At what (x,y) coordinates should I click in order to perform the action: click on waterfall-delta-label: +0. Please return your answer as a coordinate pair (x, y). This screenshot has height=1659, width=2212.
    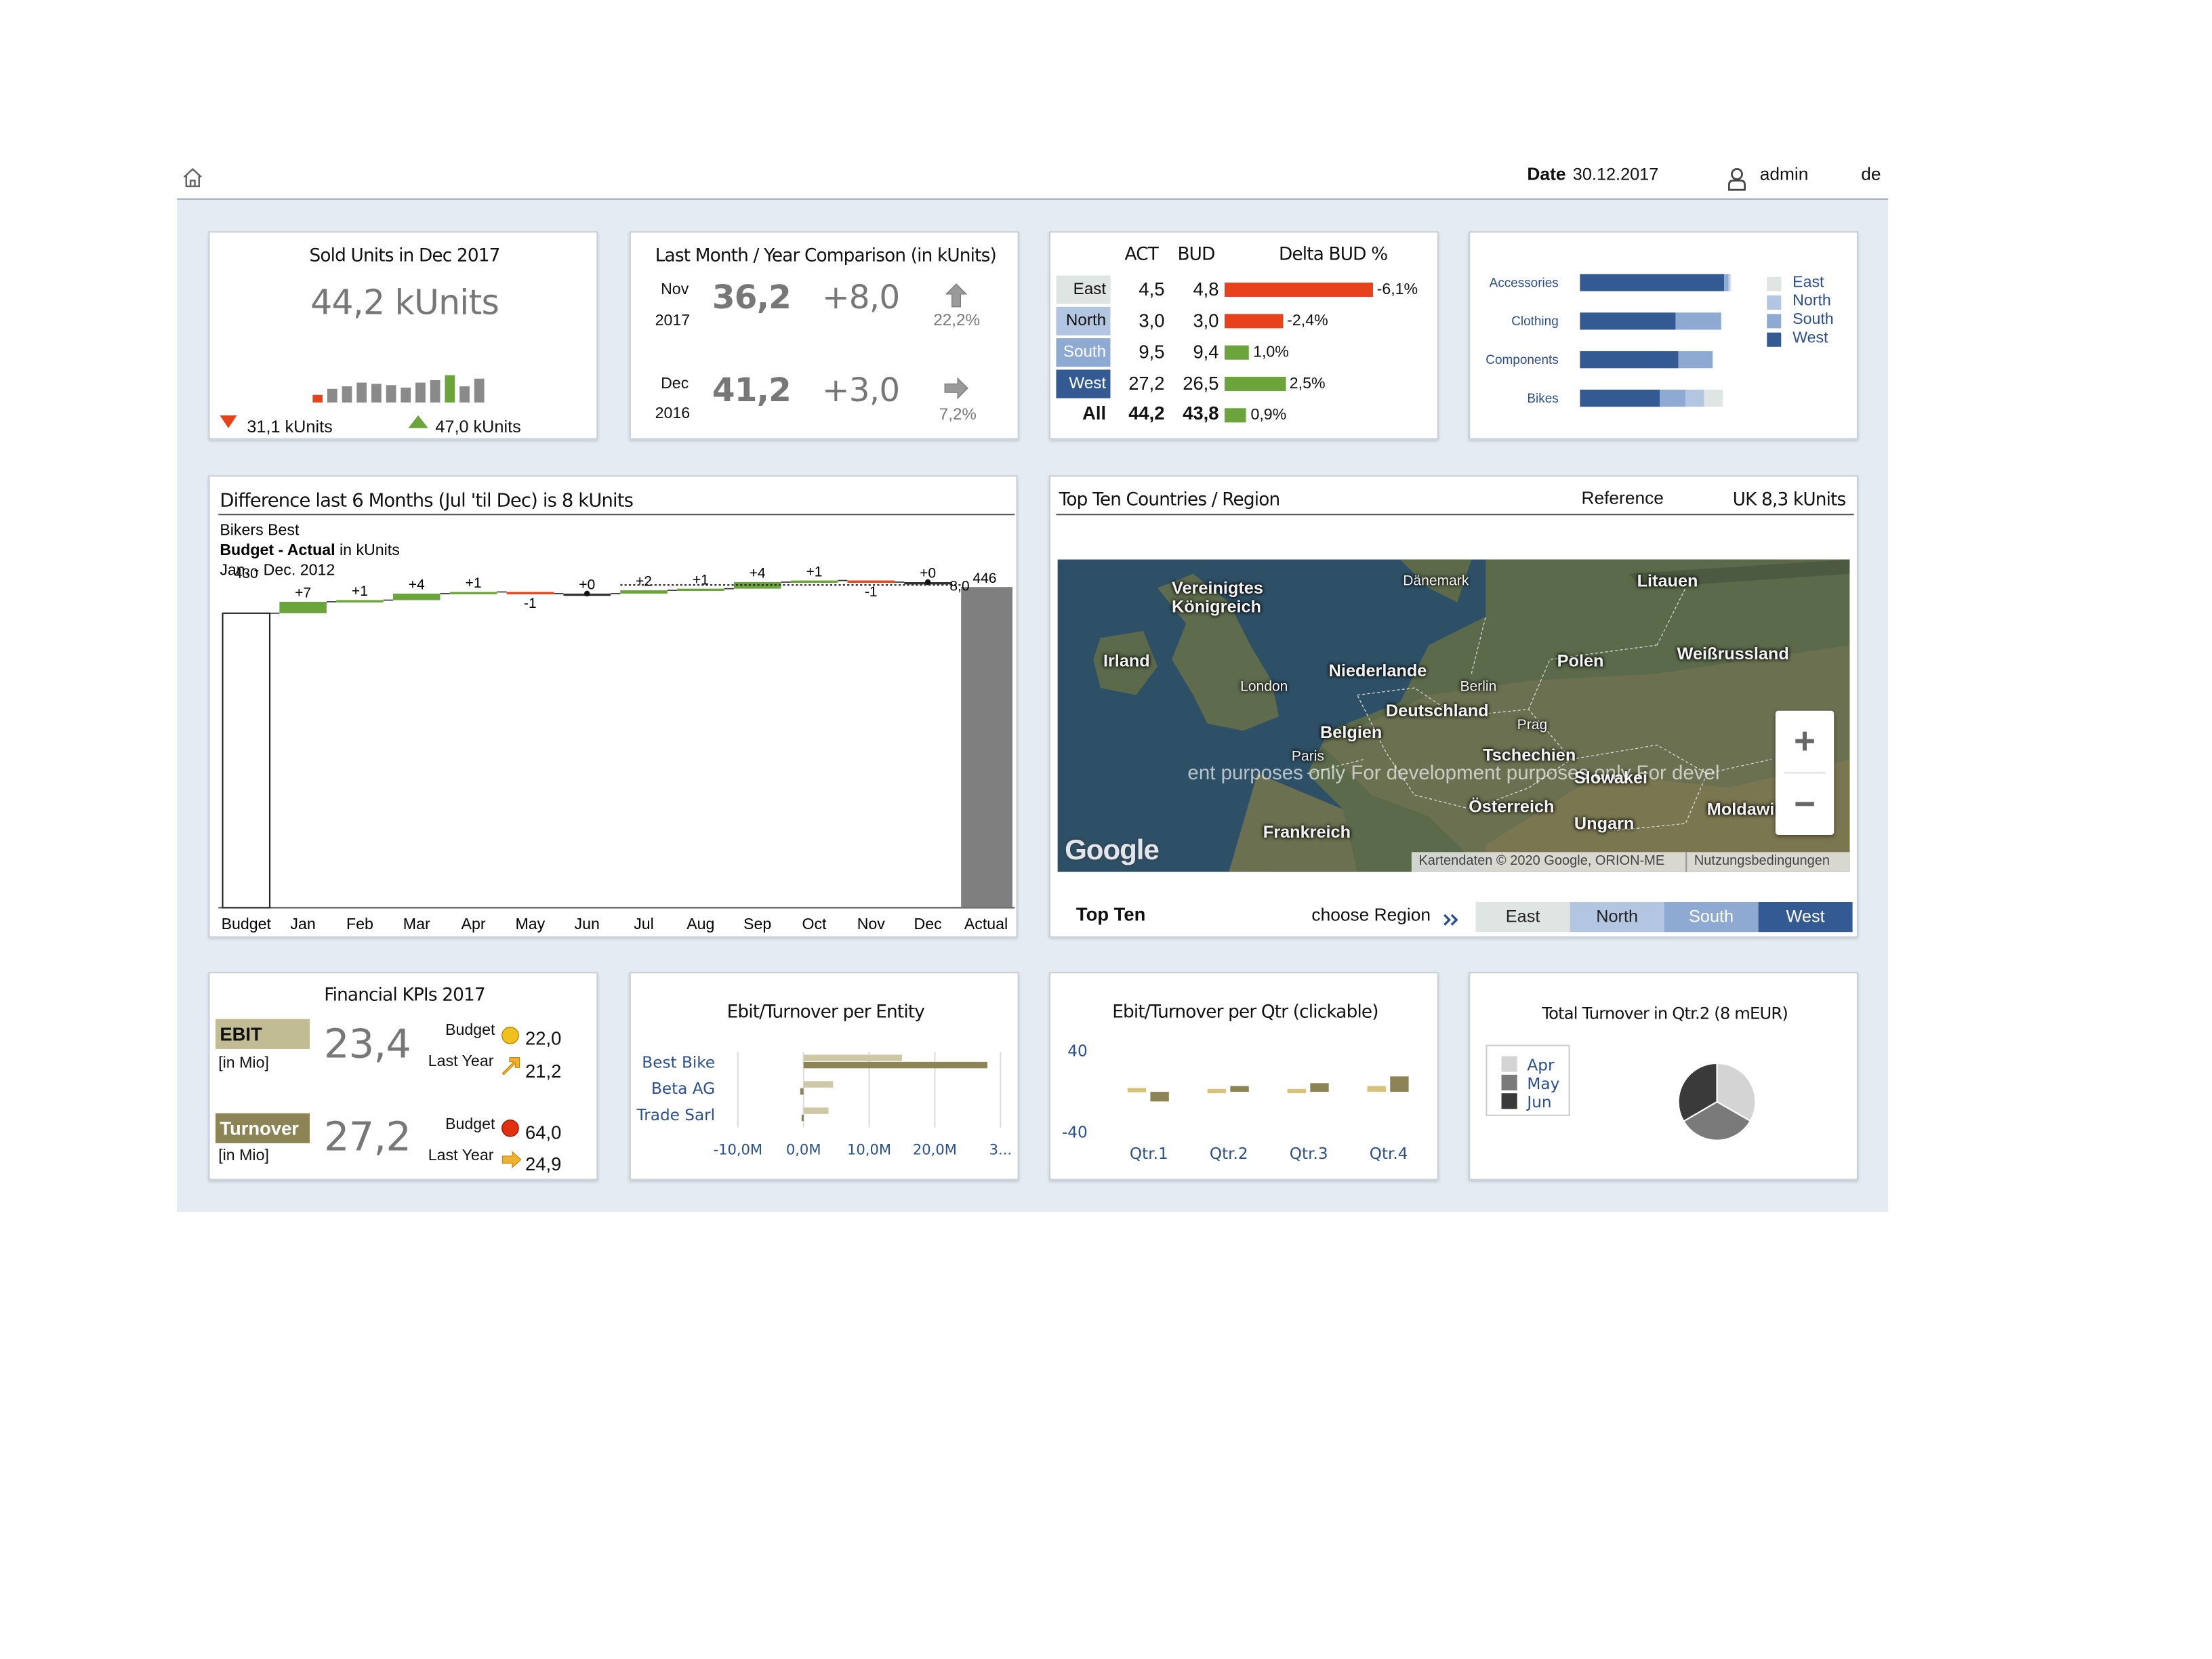
    Looking at the image, I should click on (928, 573).